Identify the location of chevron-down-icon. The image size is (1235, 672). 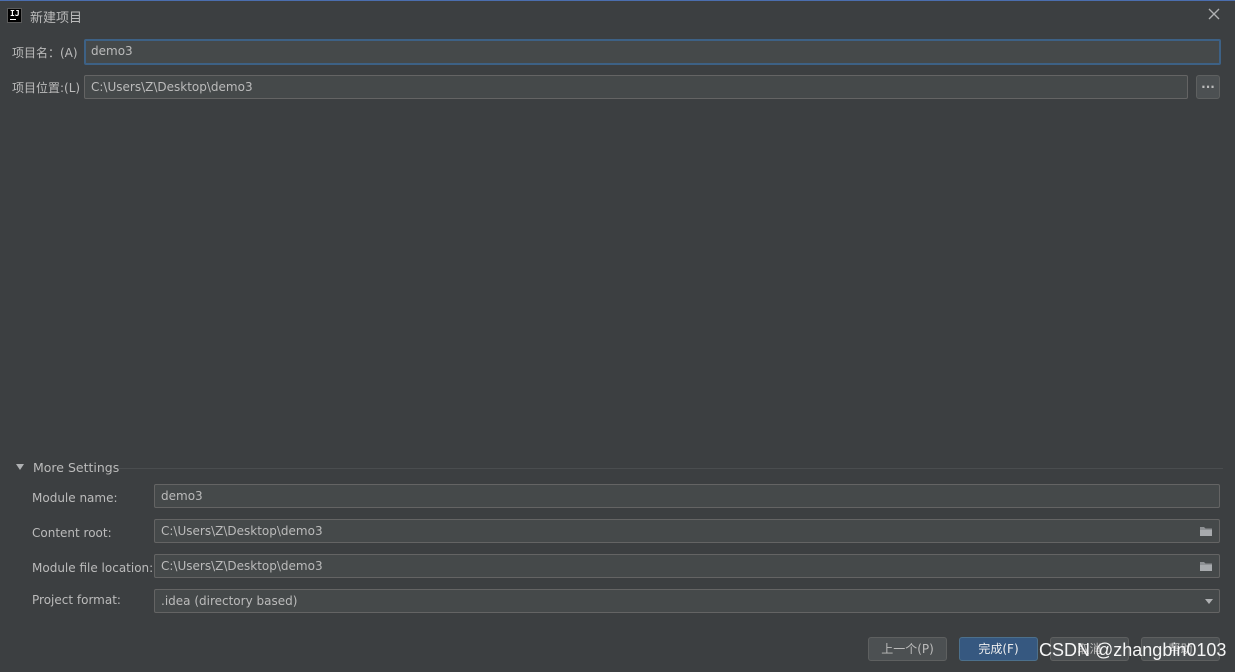
(1209, 601).